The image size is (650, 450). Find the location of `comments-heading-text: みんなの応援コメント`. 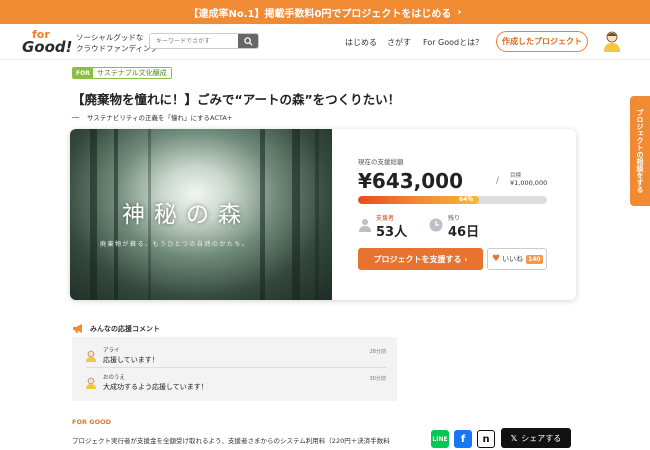

comments-heading-text: みんなの応援コメント is located at coordinates (125, 328).